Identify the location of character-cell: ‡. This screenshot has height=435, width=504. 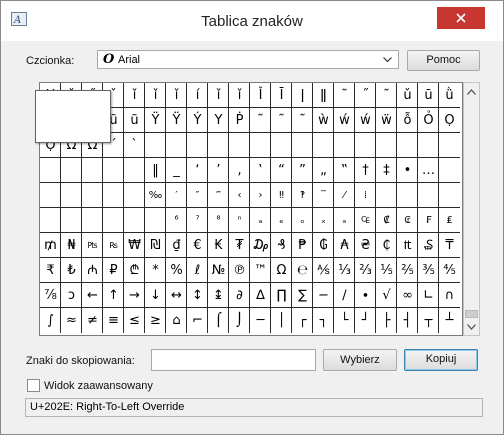
(386, 170).